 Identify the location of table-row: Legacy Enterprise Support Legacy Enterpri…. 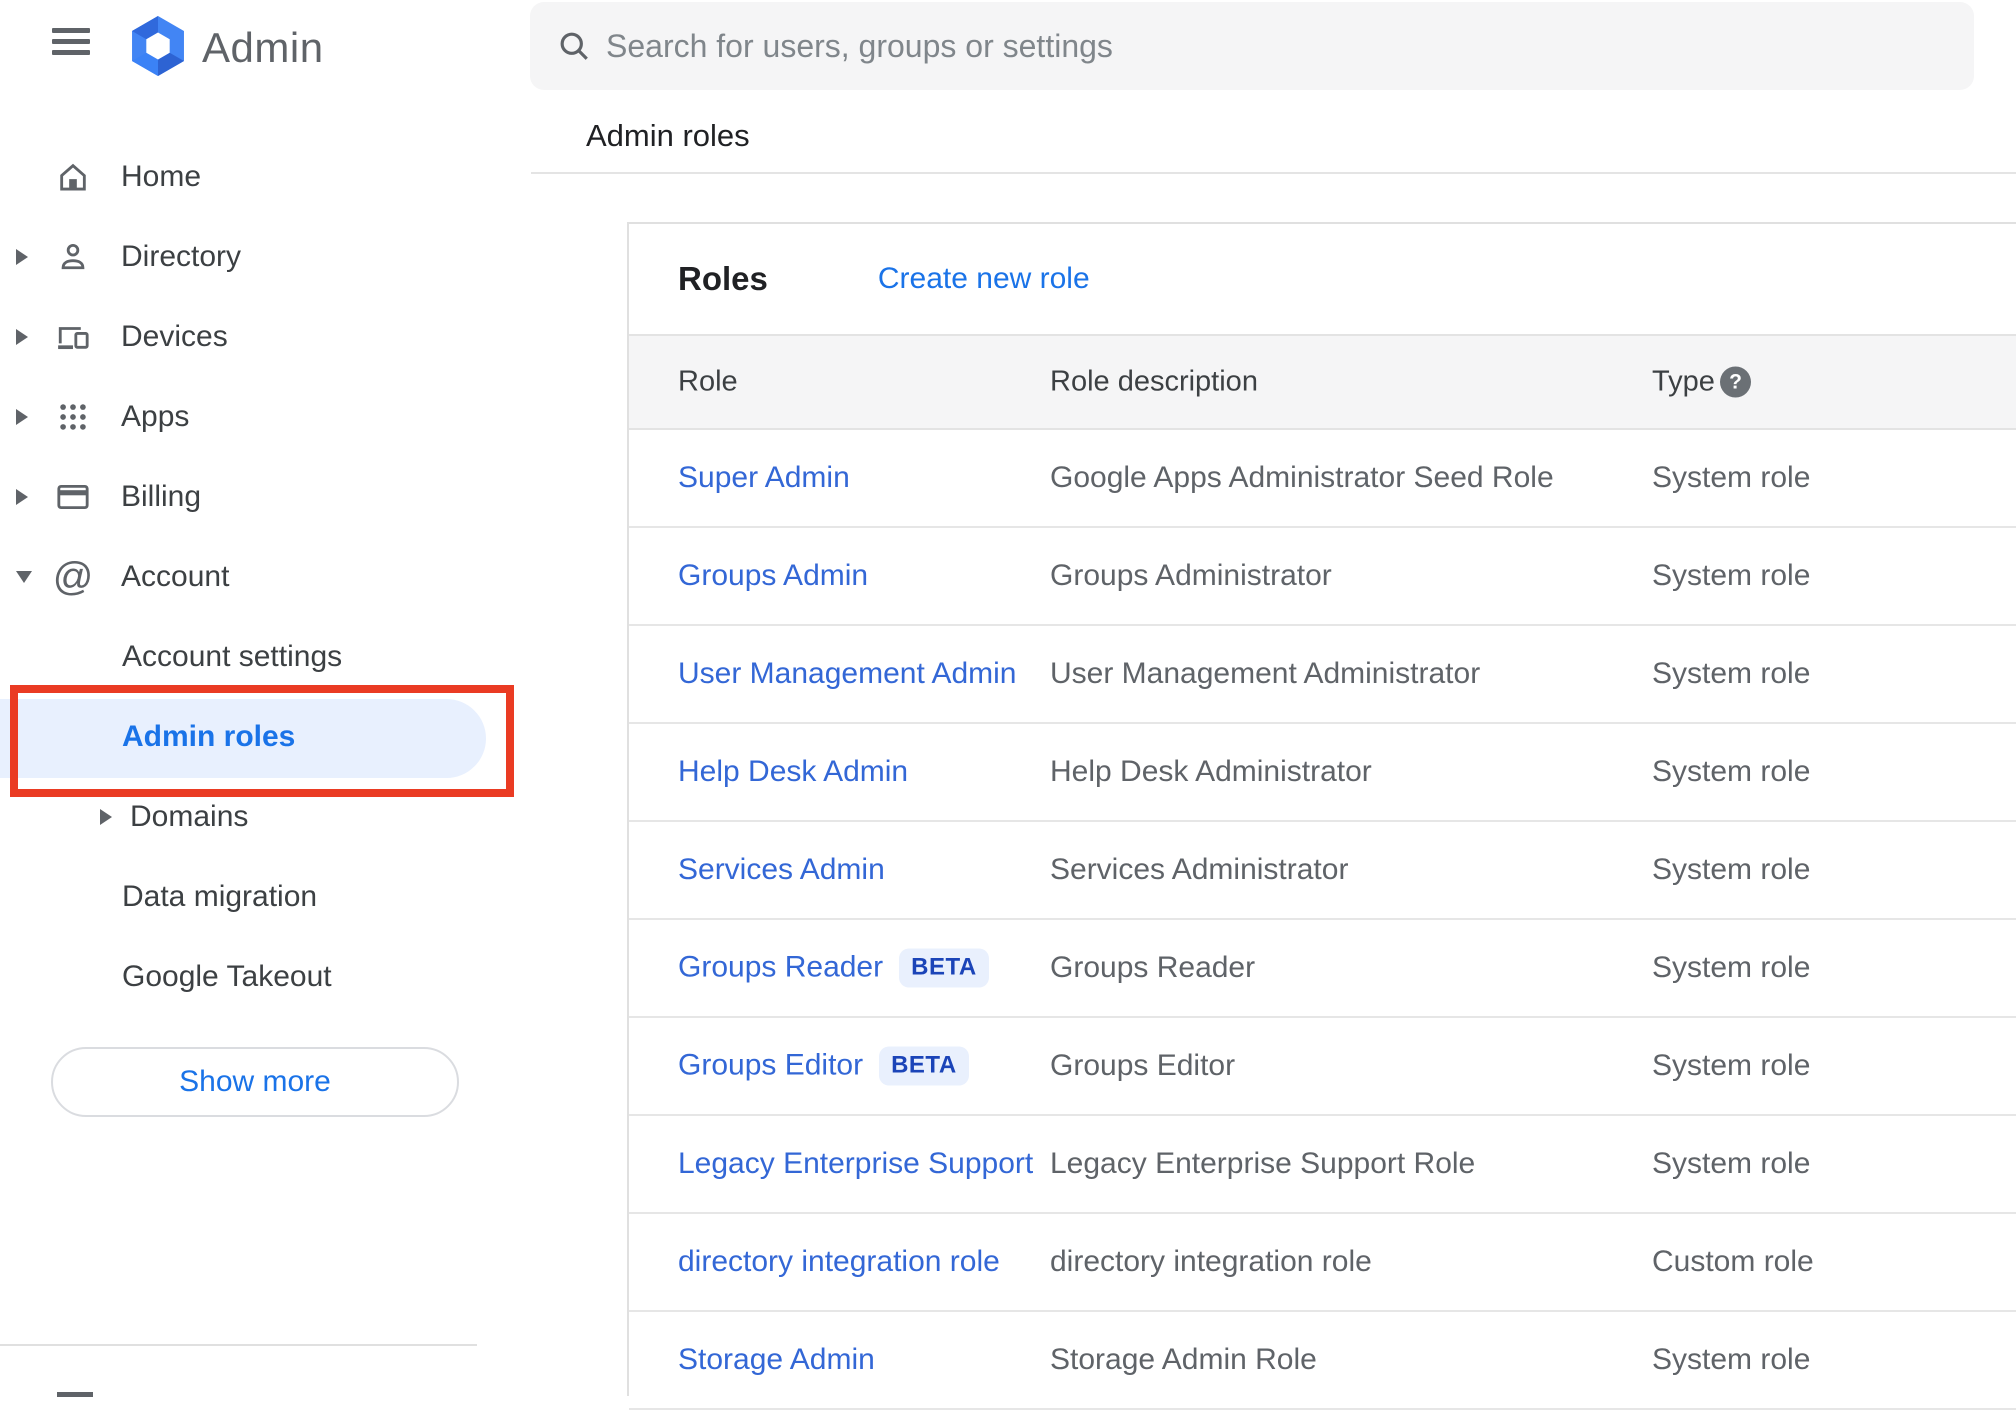
(1322, 1165).